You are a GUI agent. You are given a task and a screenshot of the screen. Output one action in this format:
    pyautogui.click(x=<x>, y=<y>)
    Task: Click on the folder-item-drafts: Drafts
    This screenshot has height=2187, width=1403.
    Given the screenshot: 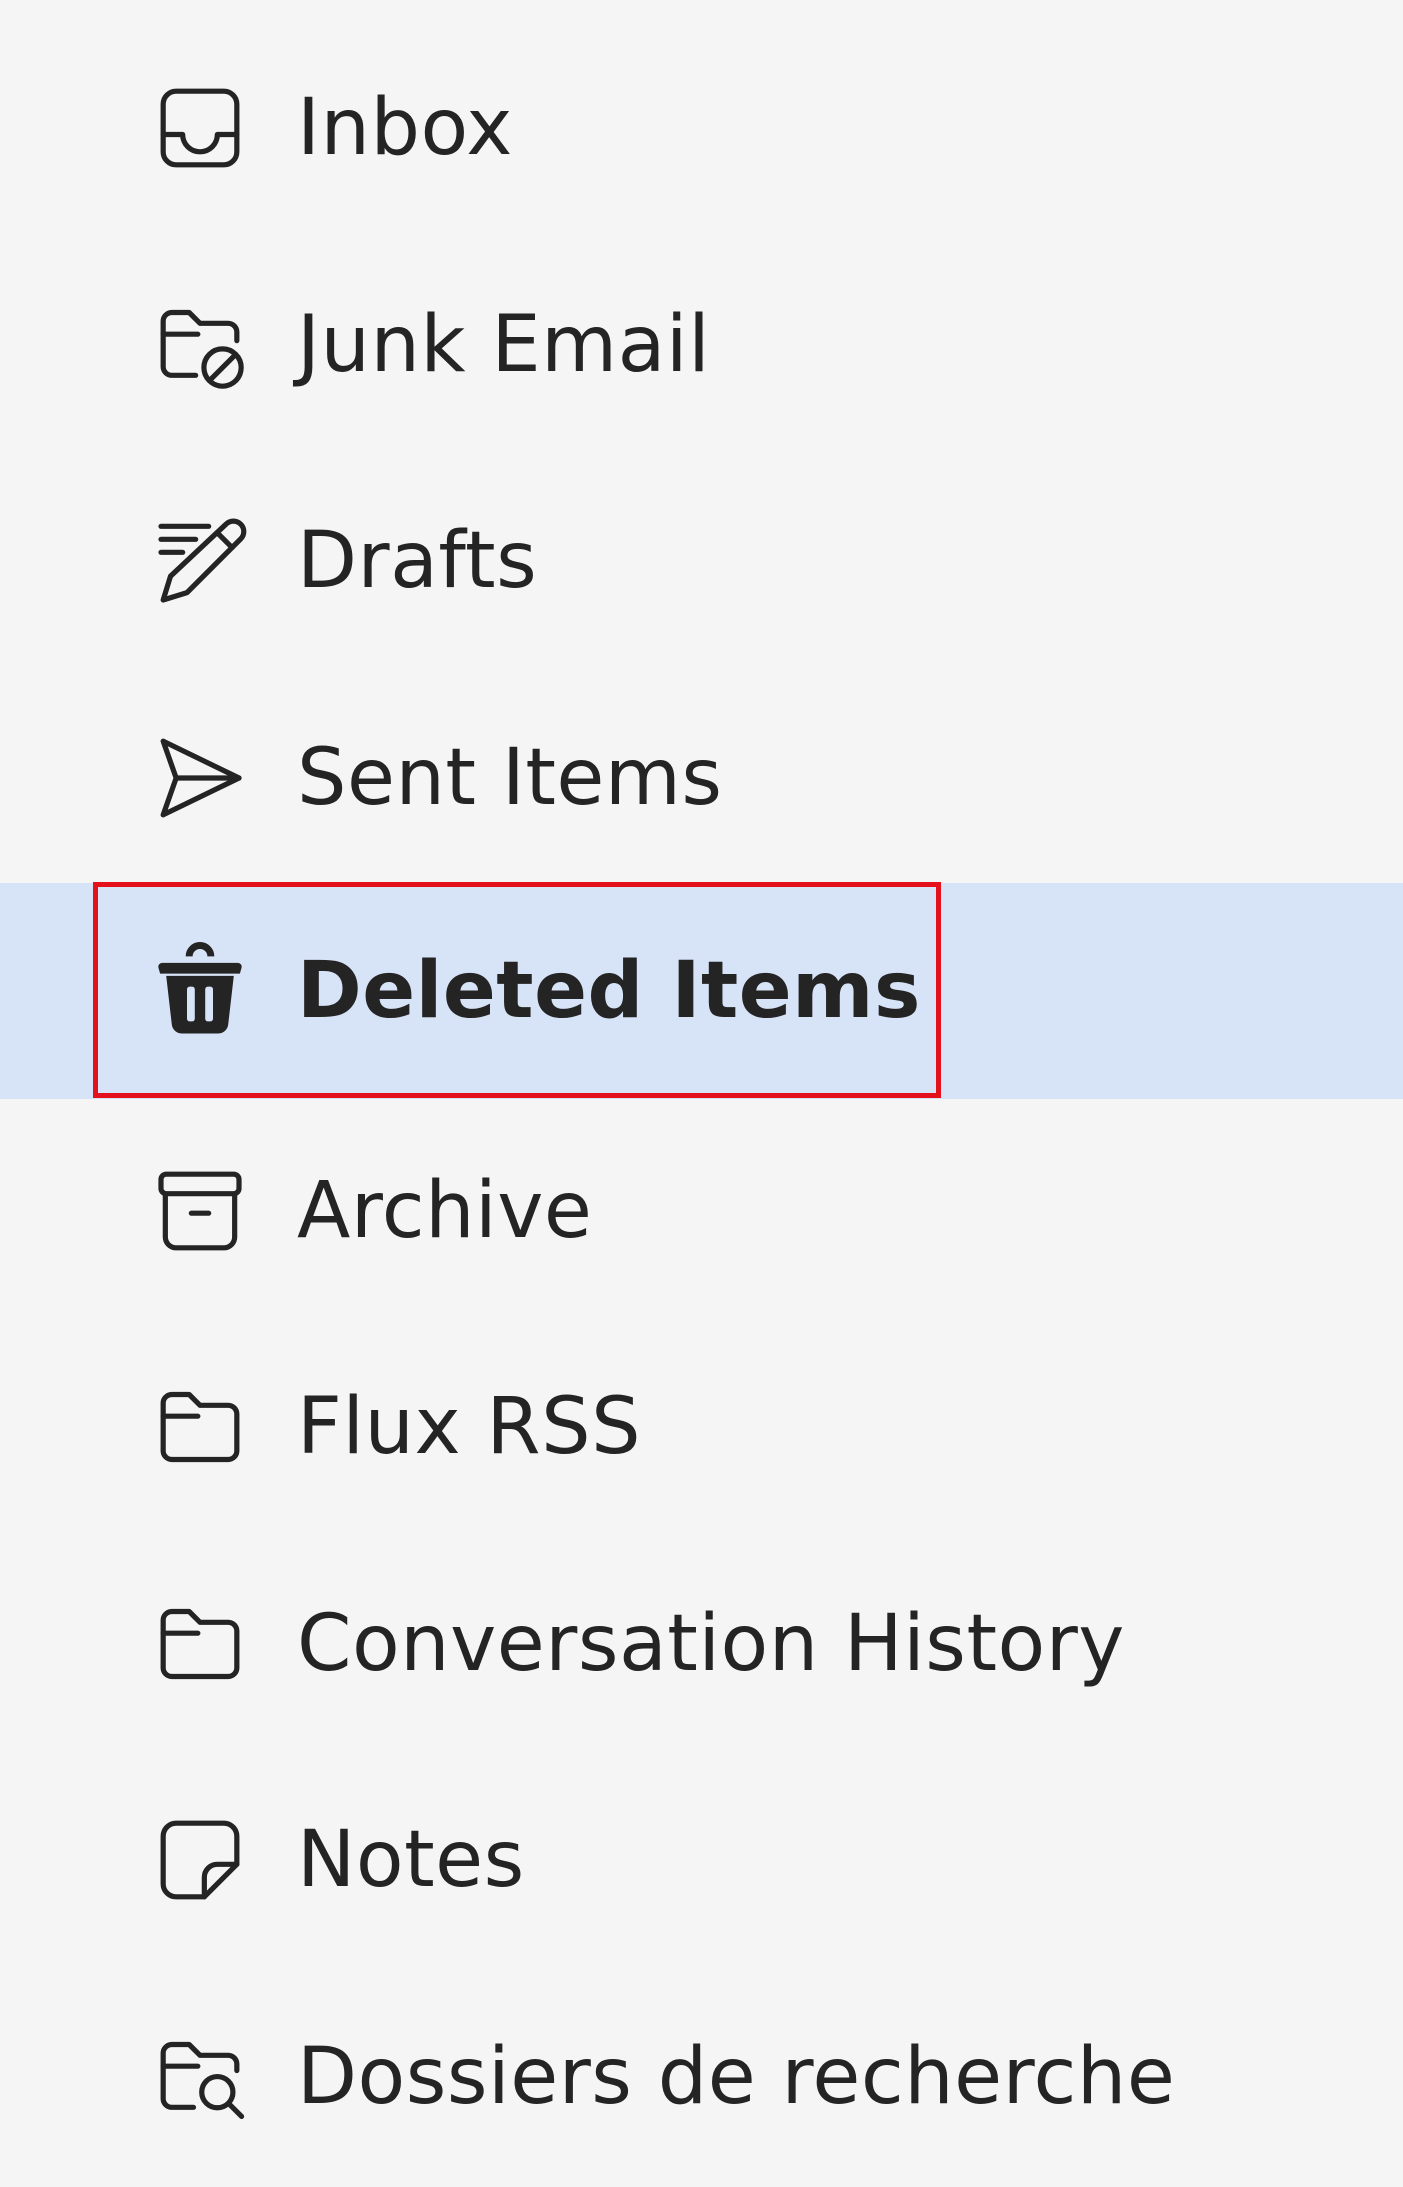 What is the action you would take?
    pyautogui.click(x=701, y=561)
    